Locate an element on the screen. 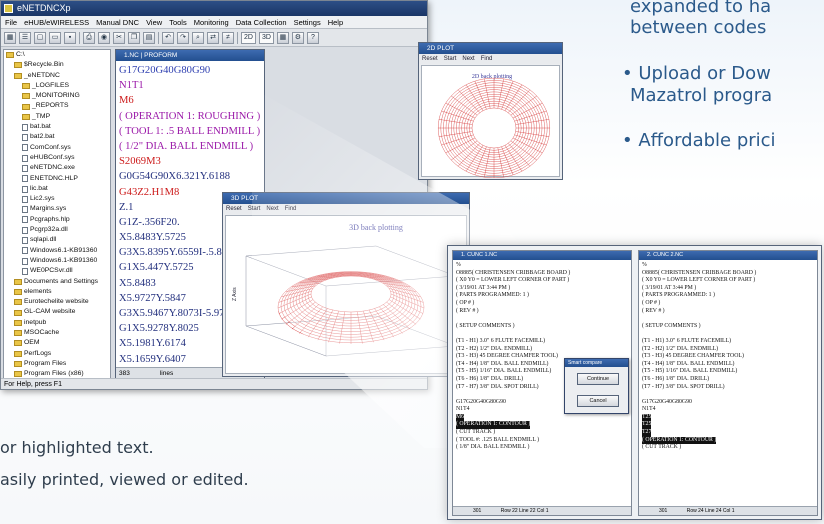 This screenshot has height=524, width=824. file-icon is located at coordinates (25, 189).